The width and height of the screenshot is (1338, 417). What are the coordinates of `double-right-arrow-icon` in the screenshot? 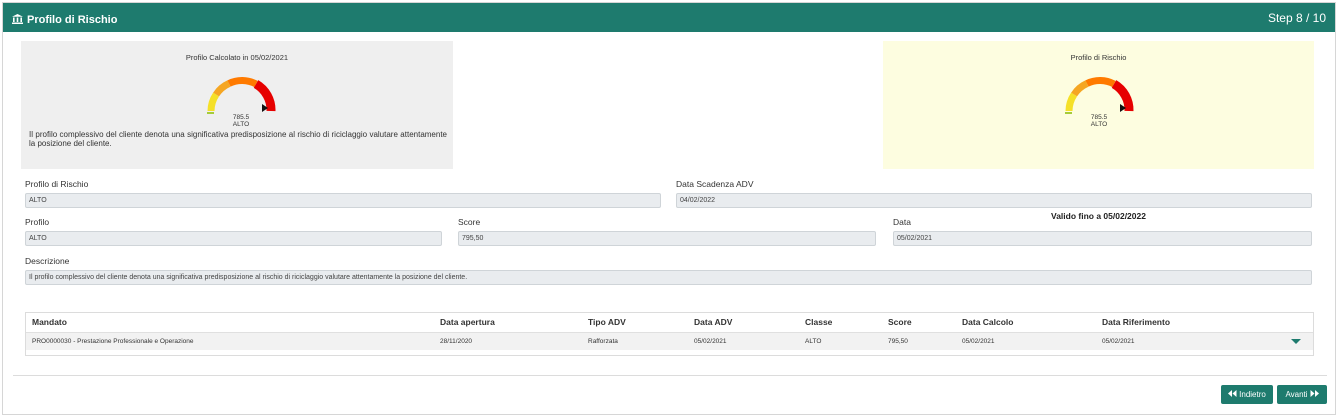 It's located at (1314, 394).